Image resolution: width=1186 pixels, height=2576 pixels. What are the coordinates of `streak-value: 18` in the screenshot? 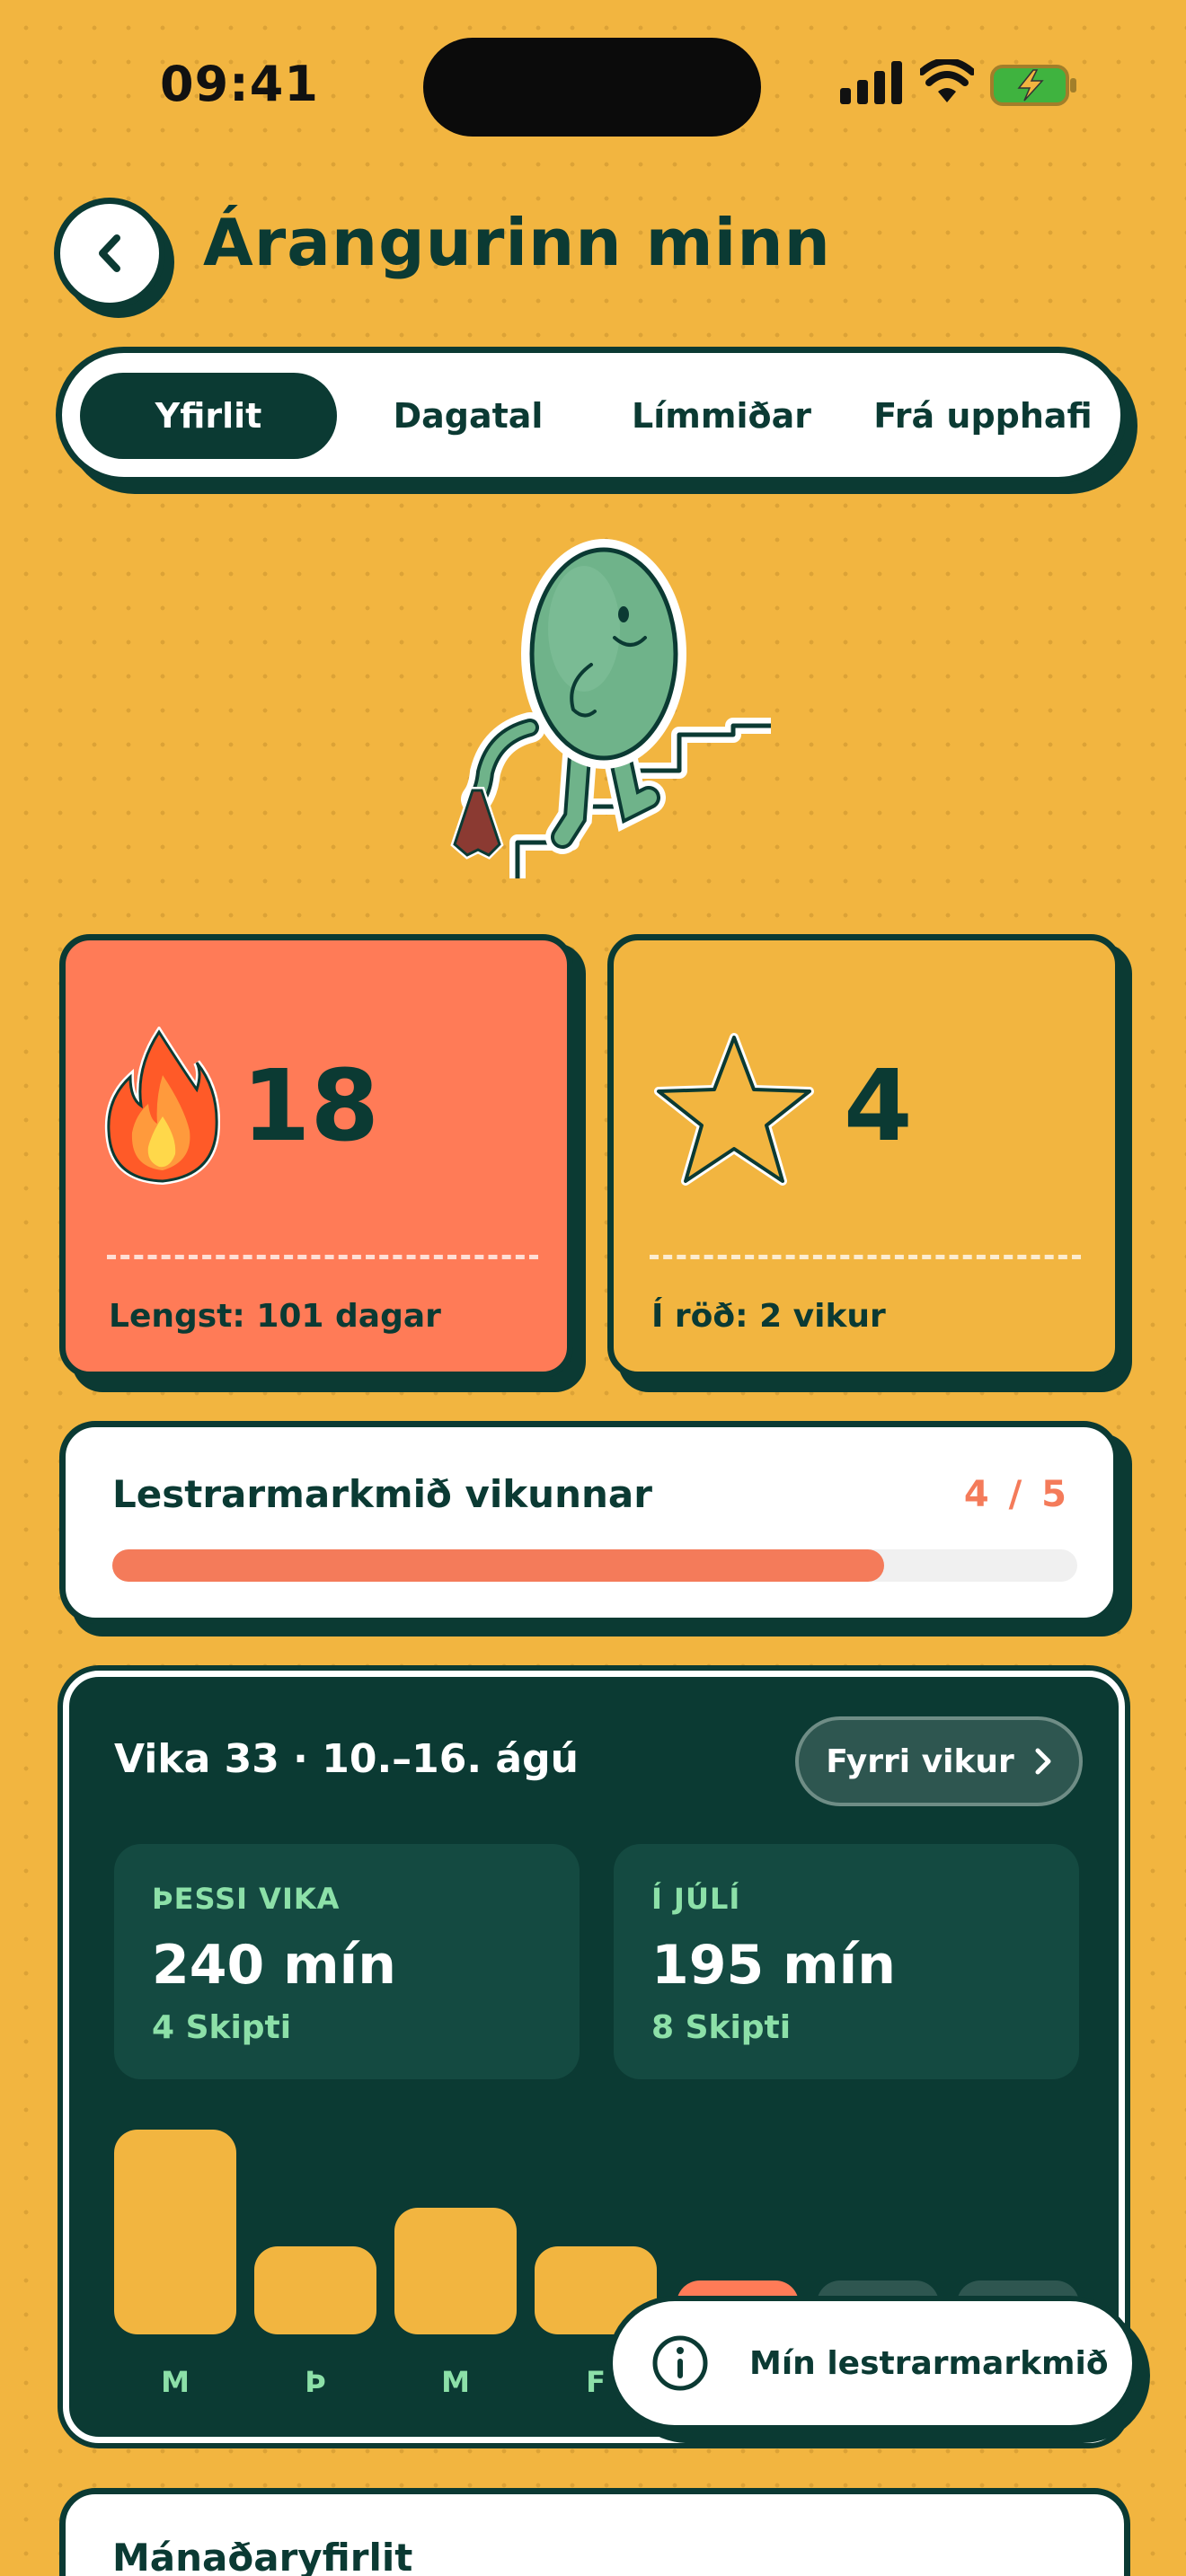 It's located at (311, 1105).